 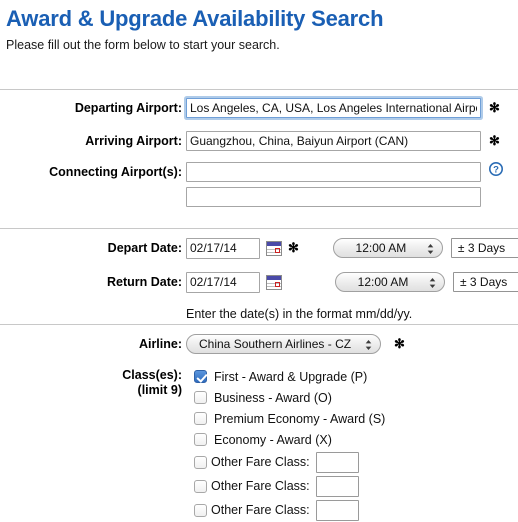 What do you see at coordinates (273, 397) in the screenshot?
I see `class-option-label: Business - Award (O)` at bounding box center [273, 397].